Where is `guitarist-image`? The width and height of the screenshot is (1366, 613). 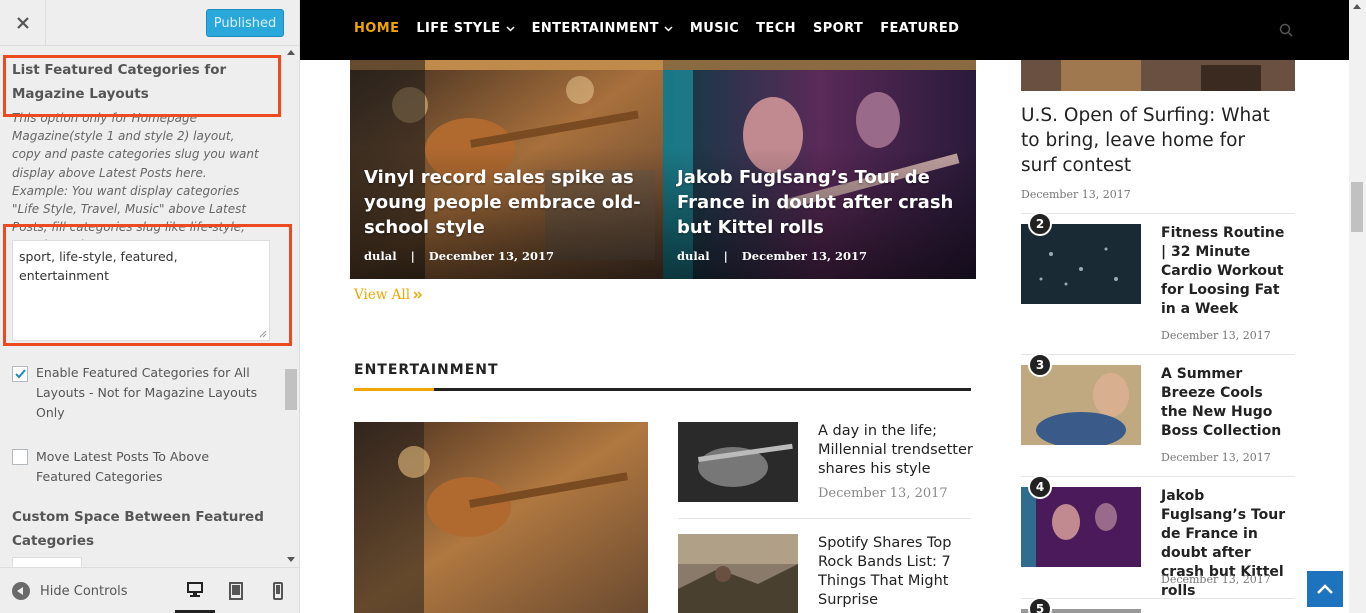 guitarist-image is located at coordinates (501, 517).